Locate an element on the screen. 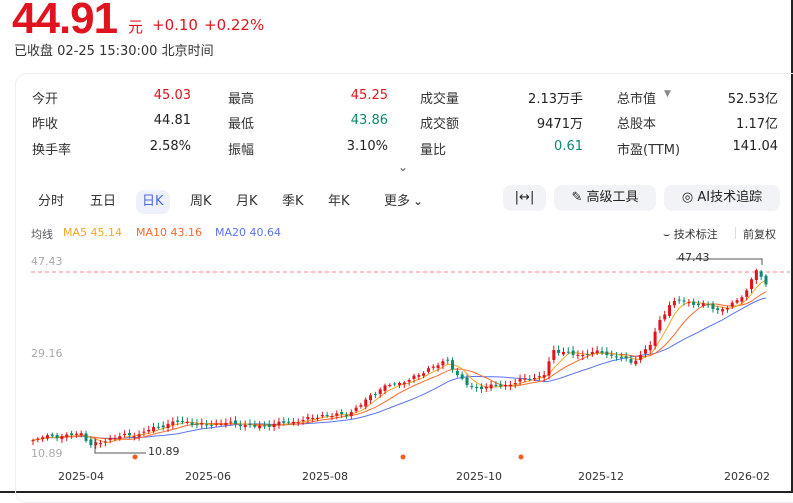  x-tick: 2026-02 is located at coordinates (747, 476).